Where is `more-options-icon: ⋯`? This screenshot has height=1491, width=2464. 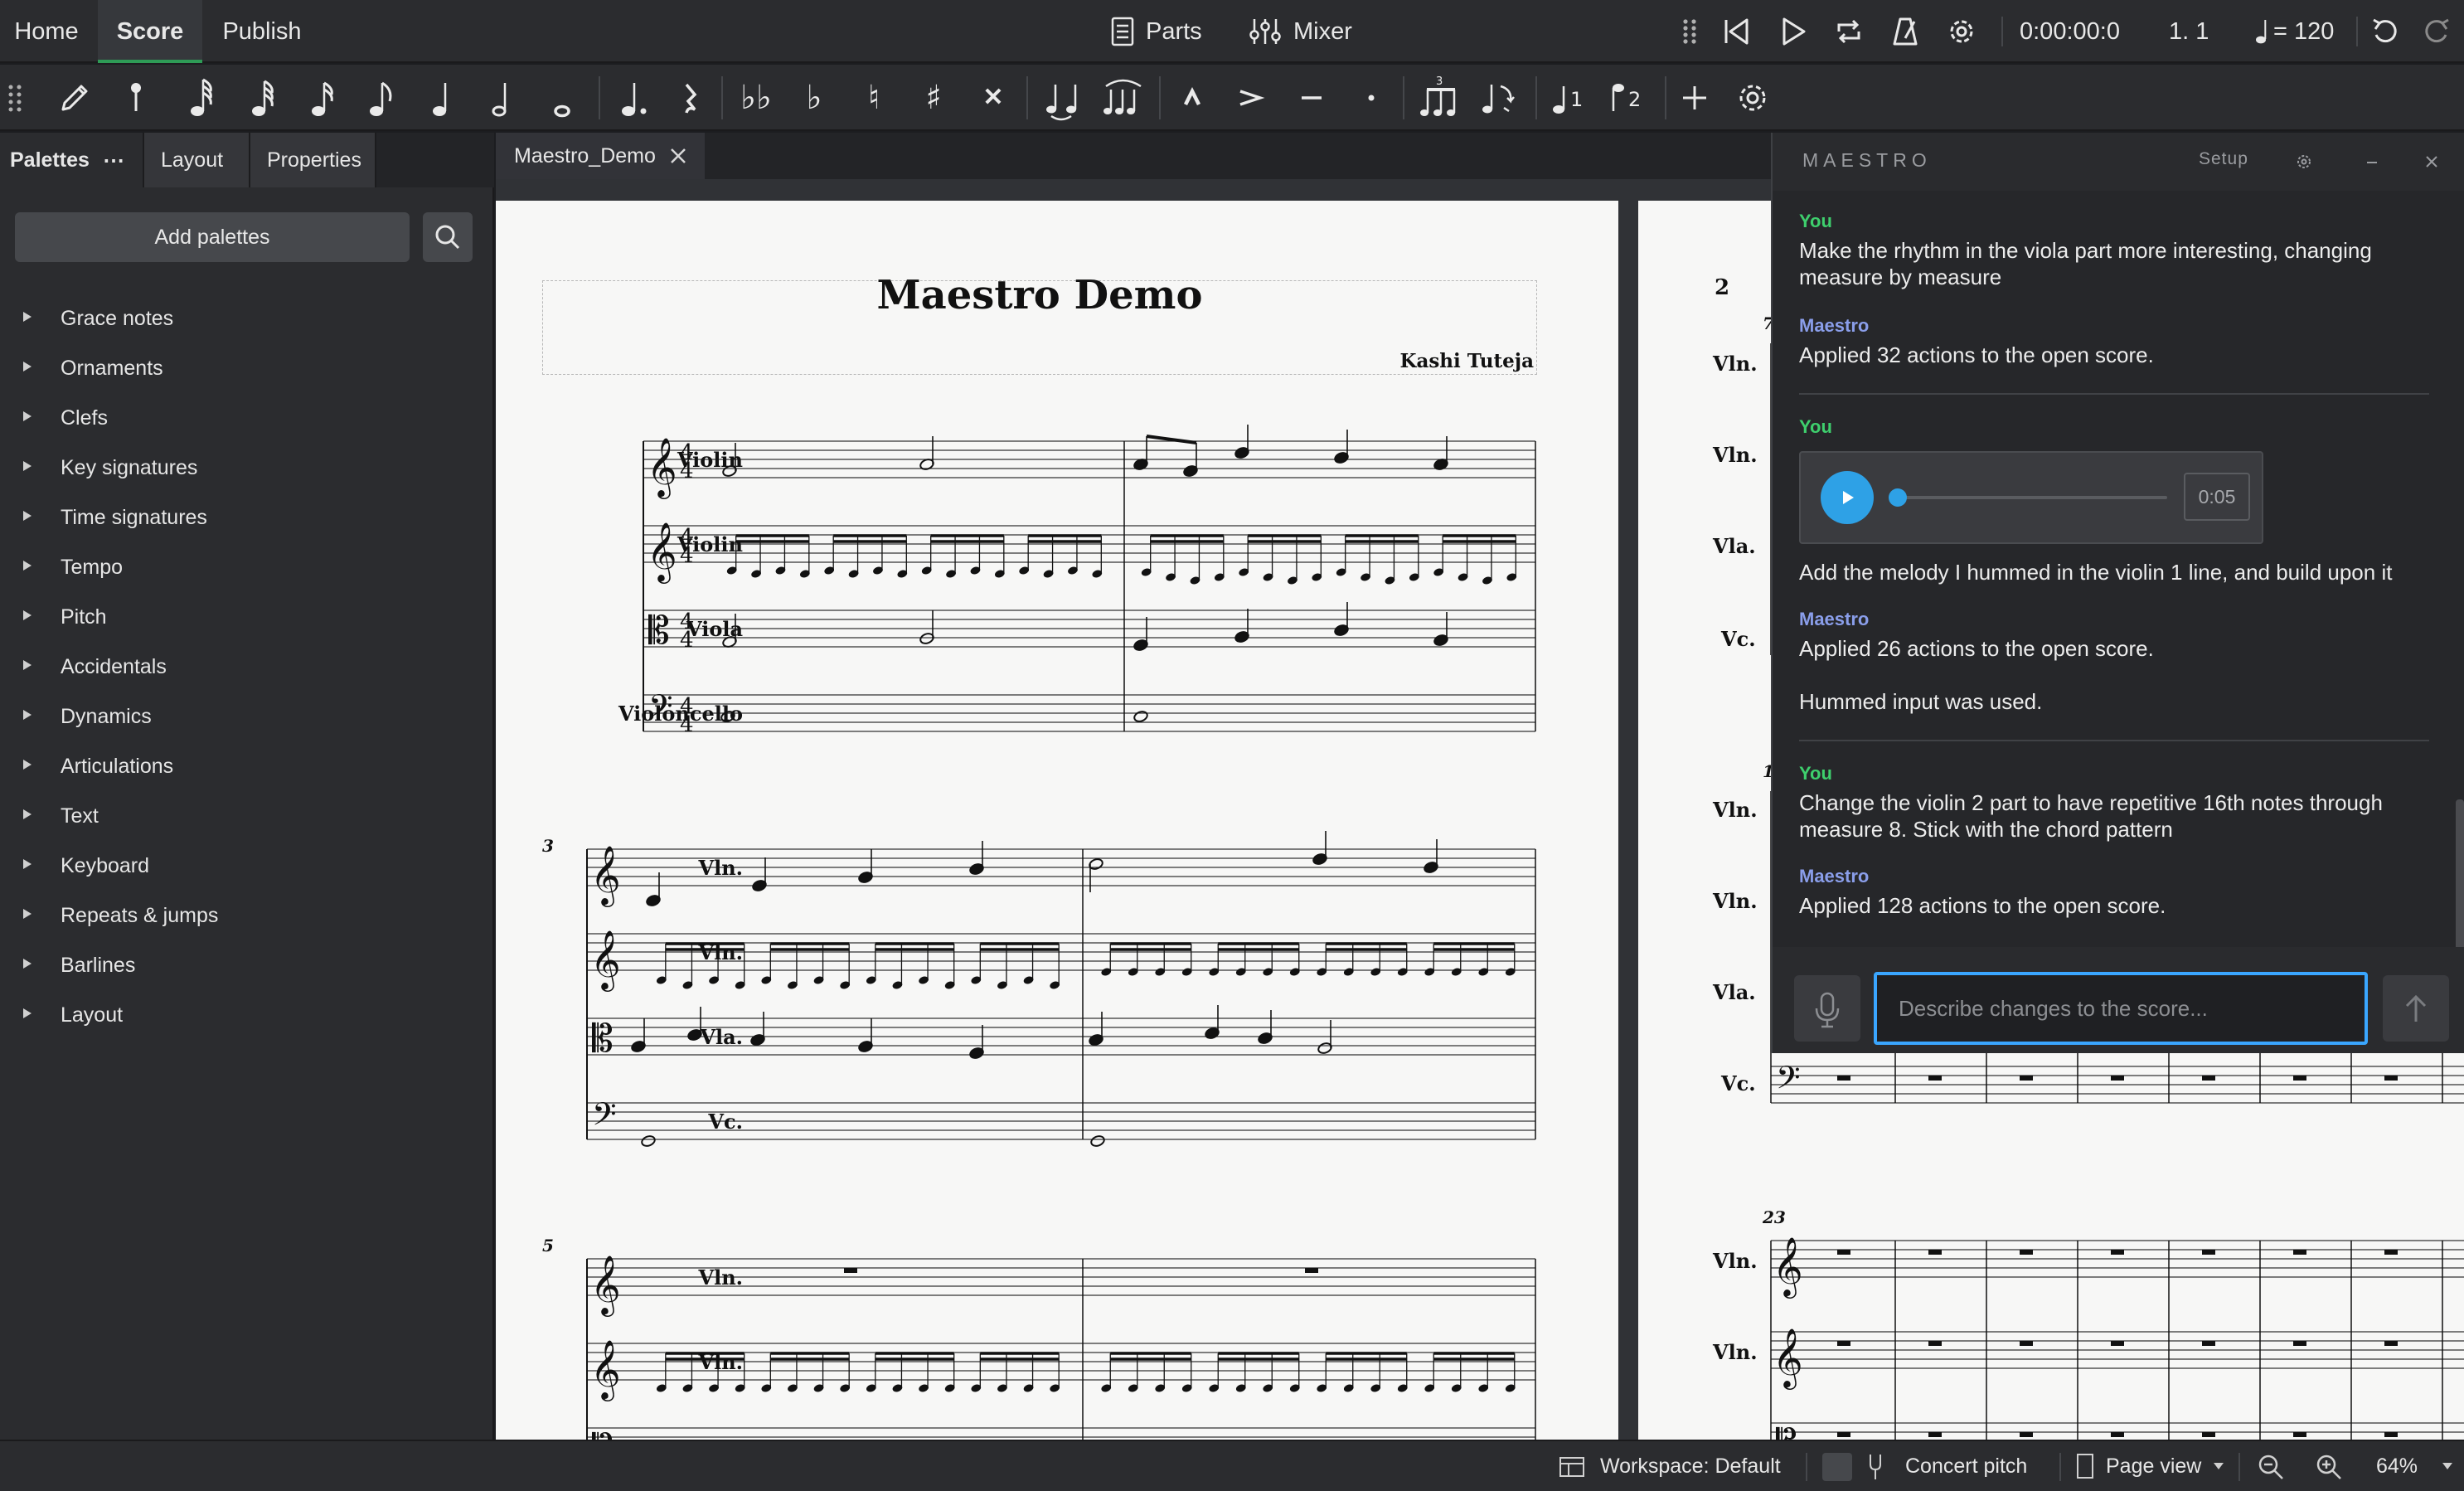 more-options-icon: ⋯ is located at coordinates (114, 160).